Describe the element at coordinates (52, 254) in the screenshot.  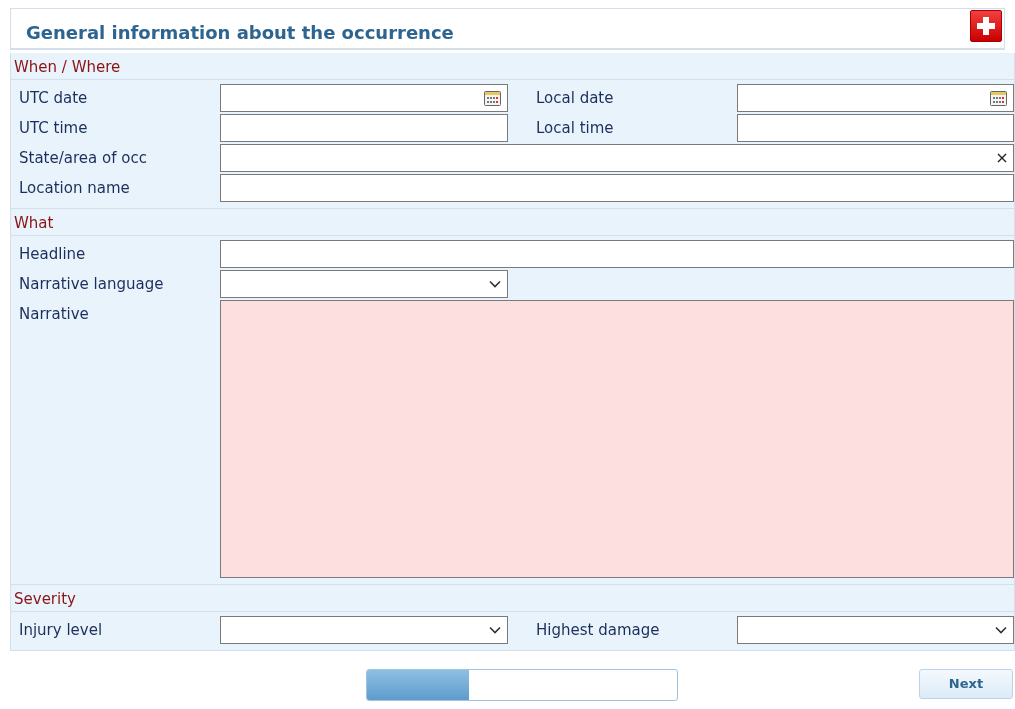
I see `field-label: Headline` at that location.